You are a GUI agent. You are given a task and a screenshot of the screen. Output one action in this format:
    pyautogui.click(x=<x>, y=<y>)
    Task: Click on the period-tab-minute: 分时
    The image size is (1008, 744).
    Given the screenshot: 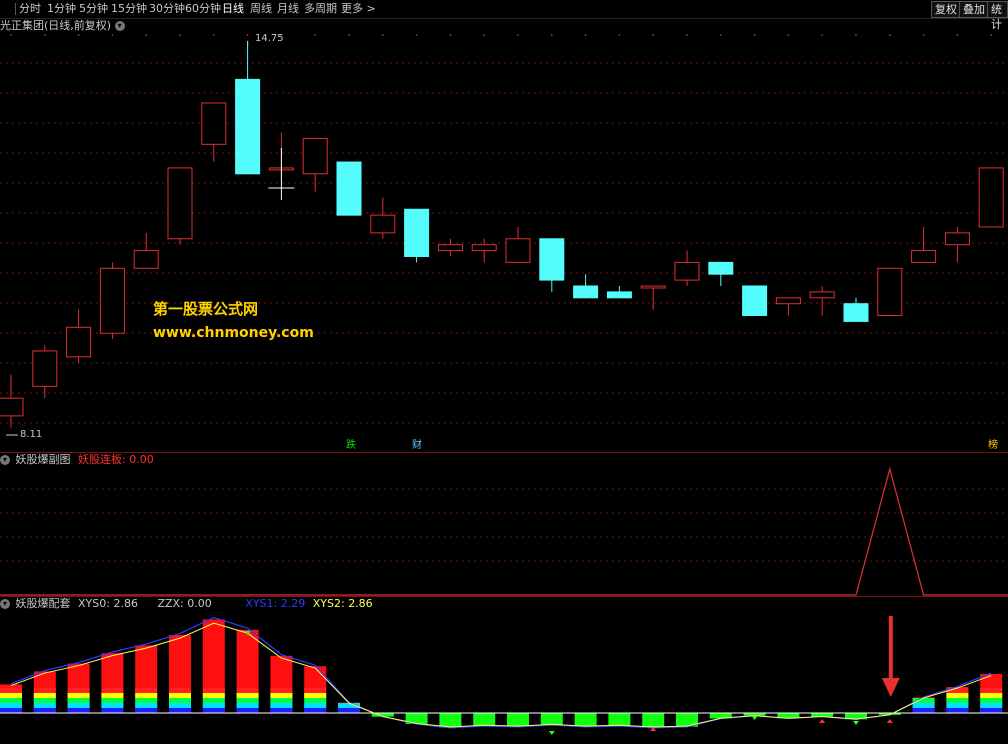 What is the action you would take?
    pyautogui.click(x=30, y=9)
    